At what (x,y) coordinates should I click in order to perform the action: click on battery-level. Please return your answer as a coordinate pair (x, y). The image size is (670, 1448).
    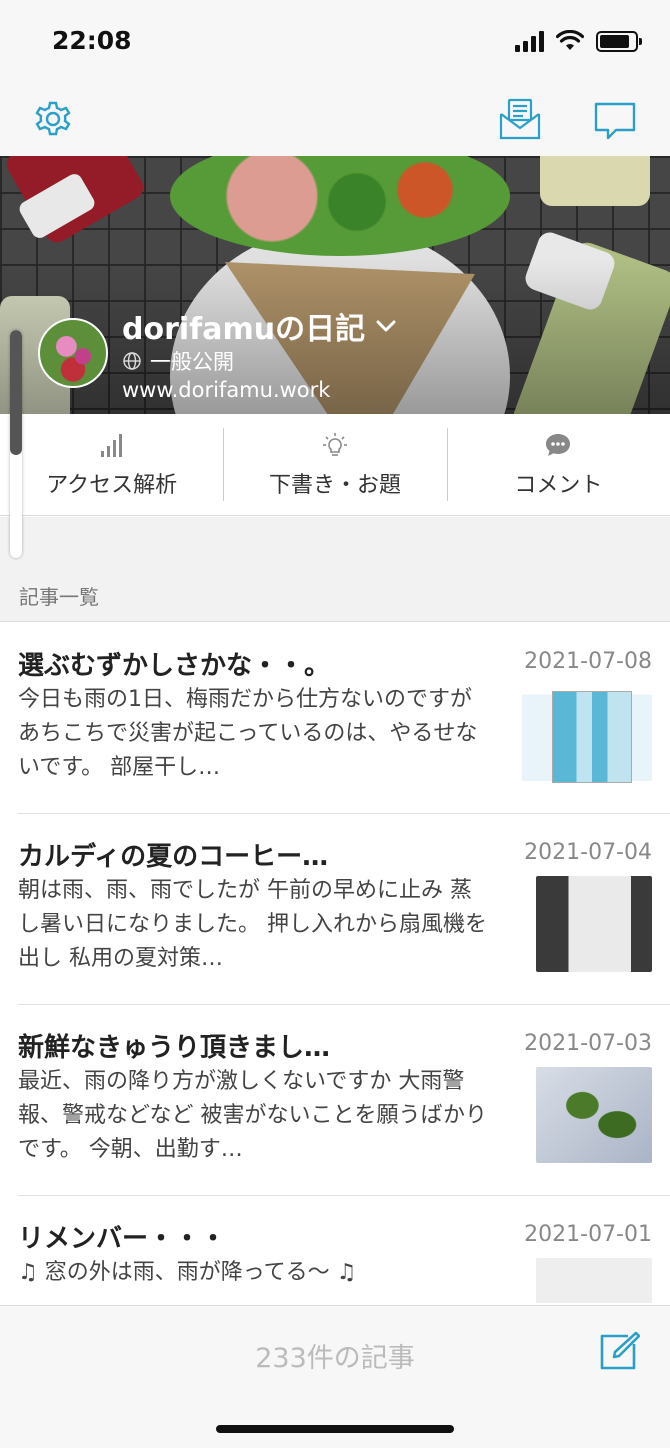
    Looking at the image, I should click on (614, 41).